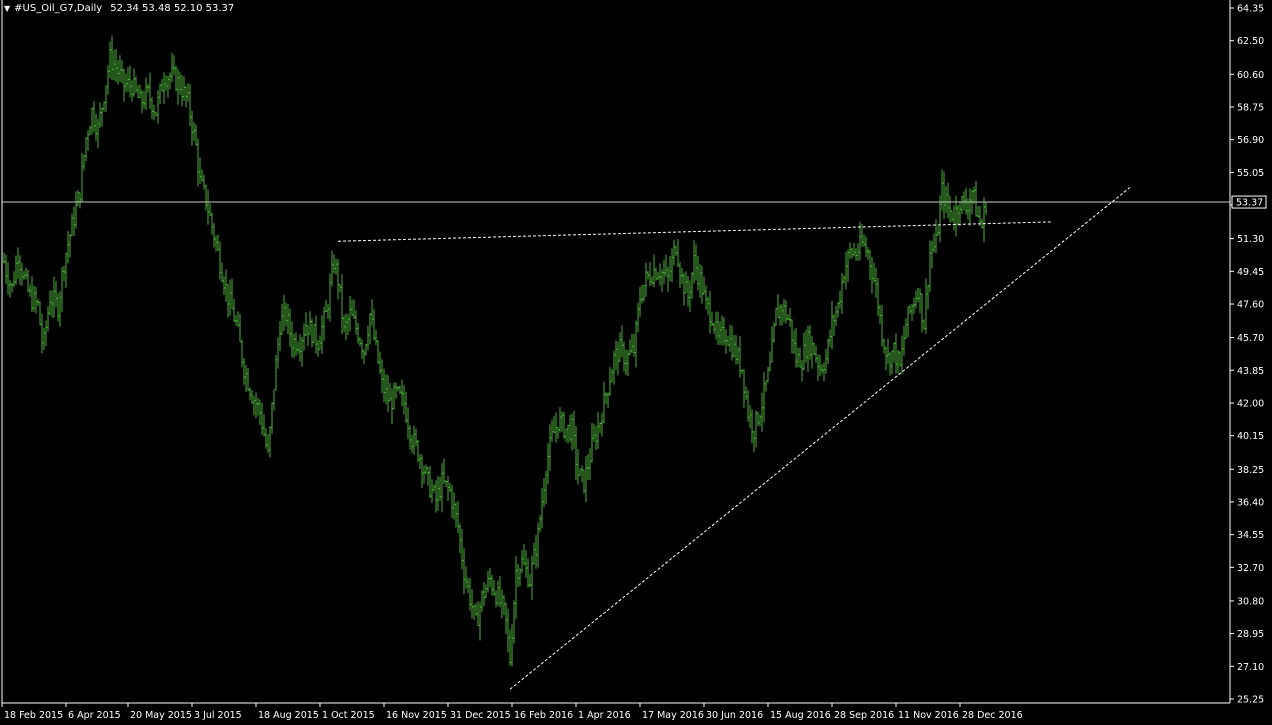 This screenshot has width=1272, height=725. What do you see at coordinates (1250, 75) in the screenshot?
I see `y-tick-label: 60.60` at bounding box center [1250, 75].